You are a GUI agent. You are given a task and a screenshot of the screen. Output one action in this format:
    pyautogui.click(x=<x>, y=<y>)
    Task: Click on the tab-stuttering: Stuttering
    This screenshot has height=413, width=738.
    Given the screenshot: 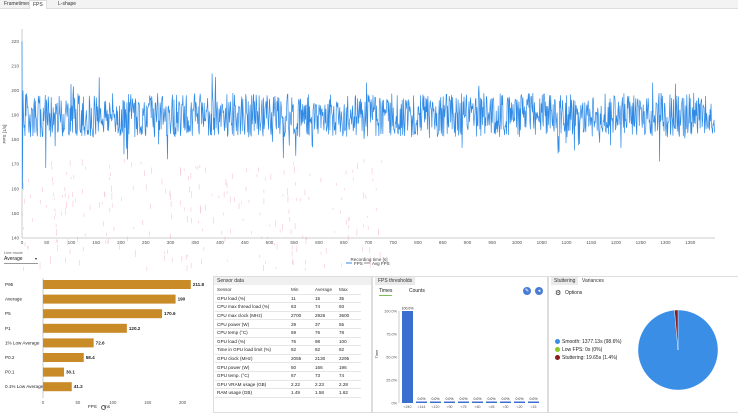 What is the action you would take?
    pyautogui.click(x=565, y=281)
    